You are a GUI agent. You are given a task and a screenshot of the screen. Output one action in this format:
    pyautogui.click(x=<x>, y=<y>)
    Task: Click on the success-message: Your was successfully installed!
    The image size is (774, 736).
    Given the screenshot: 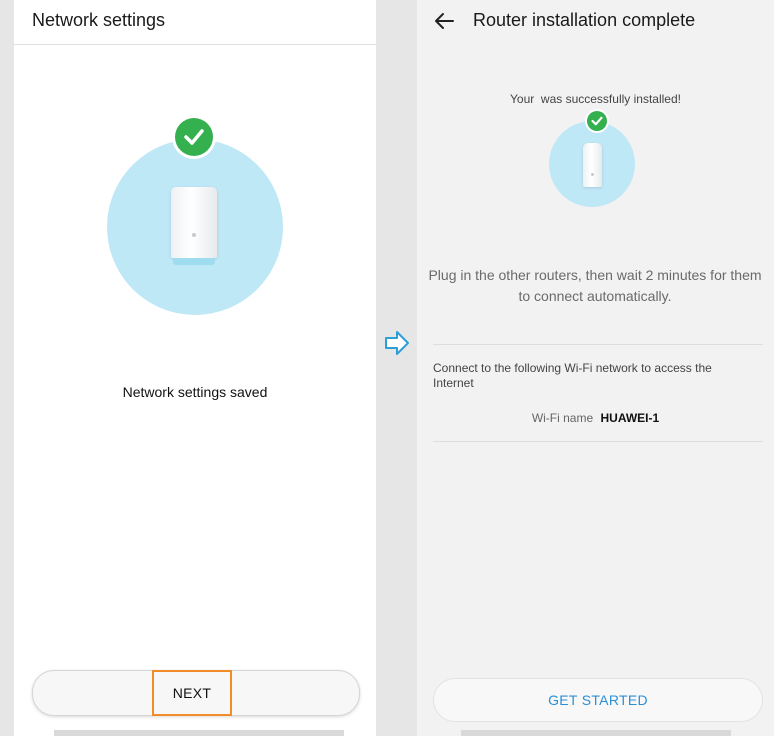 What is the action you would take?
    pyautogui.click(x=595, y=99)
    